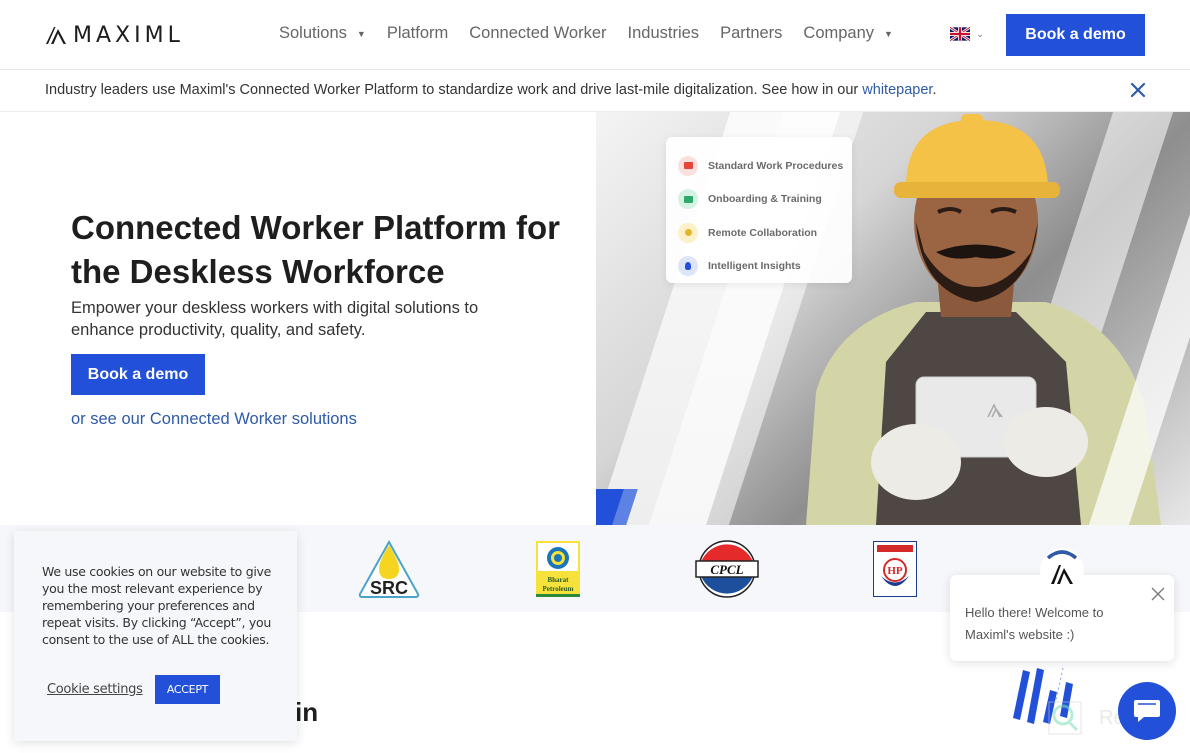 This screenshot has width=1190, height=753. Describe the element at coordinates (763, 232) in the screenshot. I see `feature-label: Remote Collaboration` at that location.